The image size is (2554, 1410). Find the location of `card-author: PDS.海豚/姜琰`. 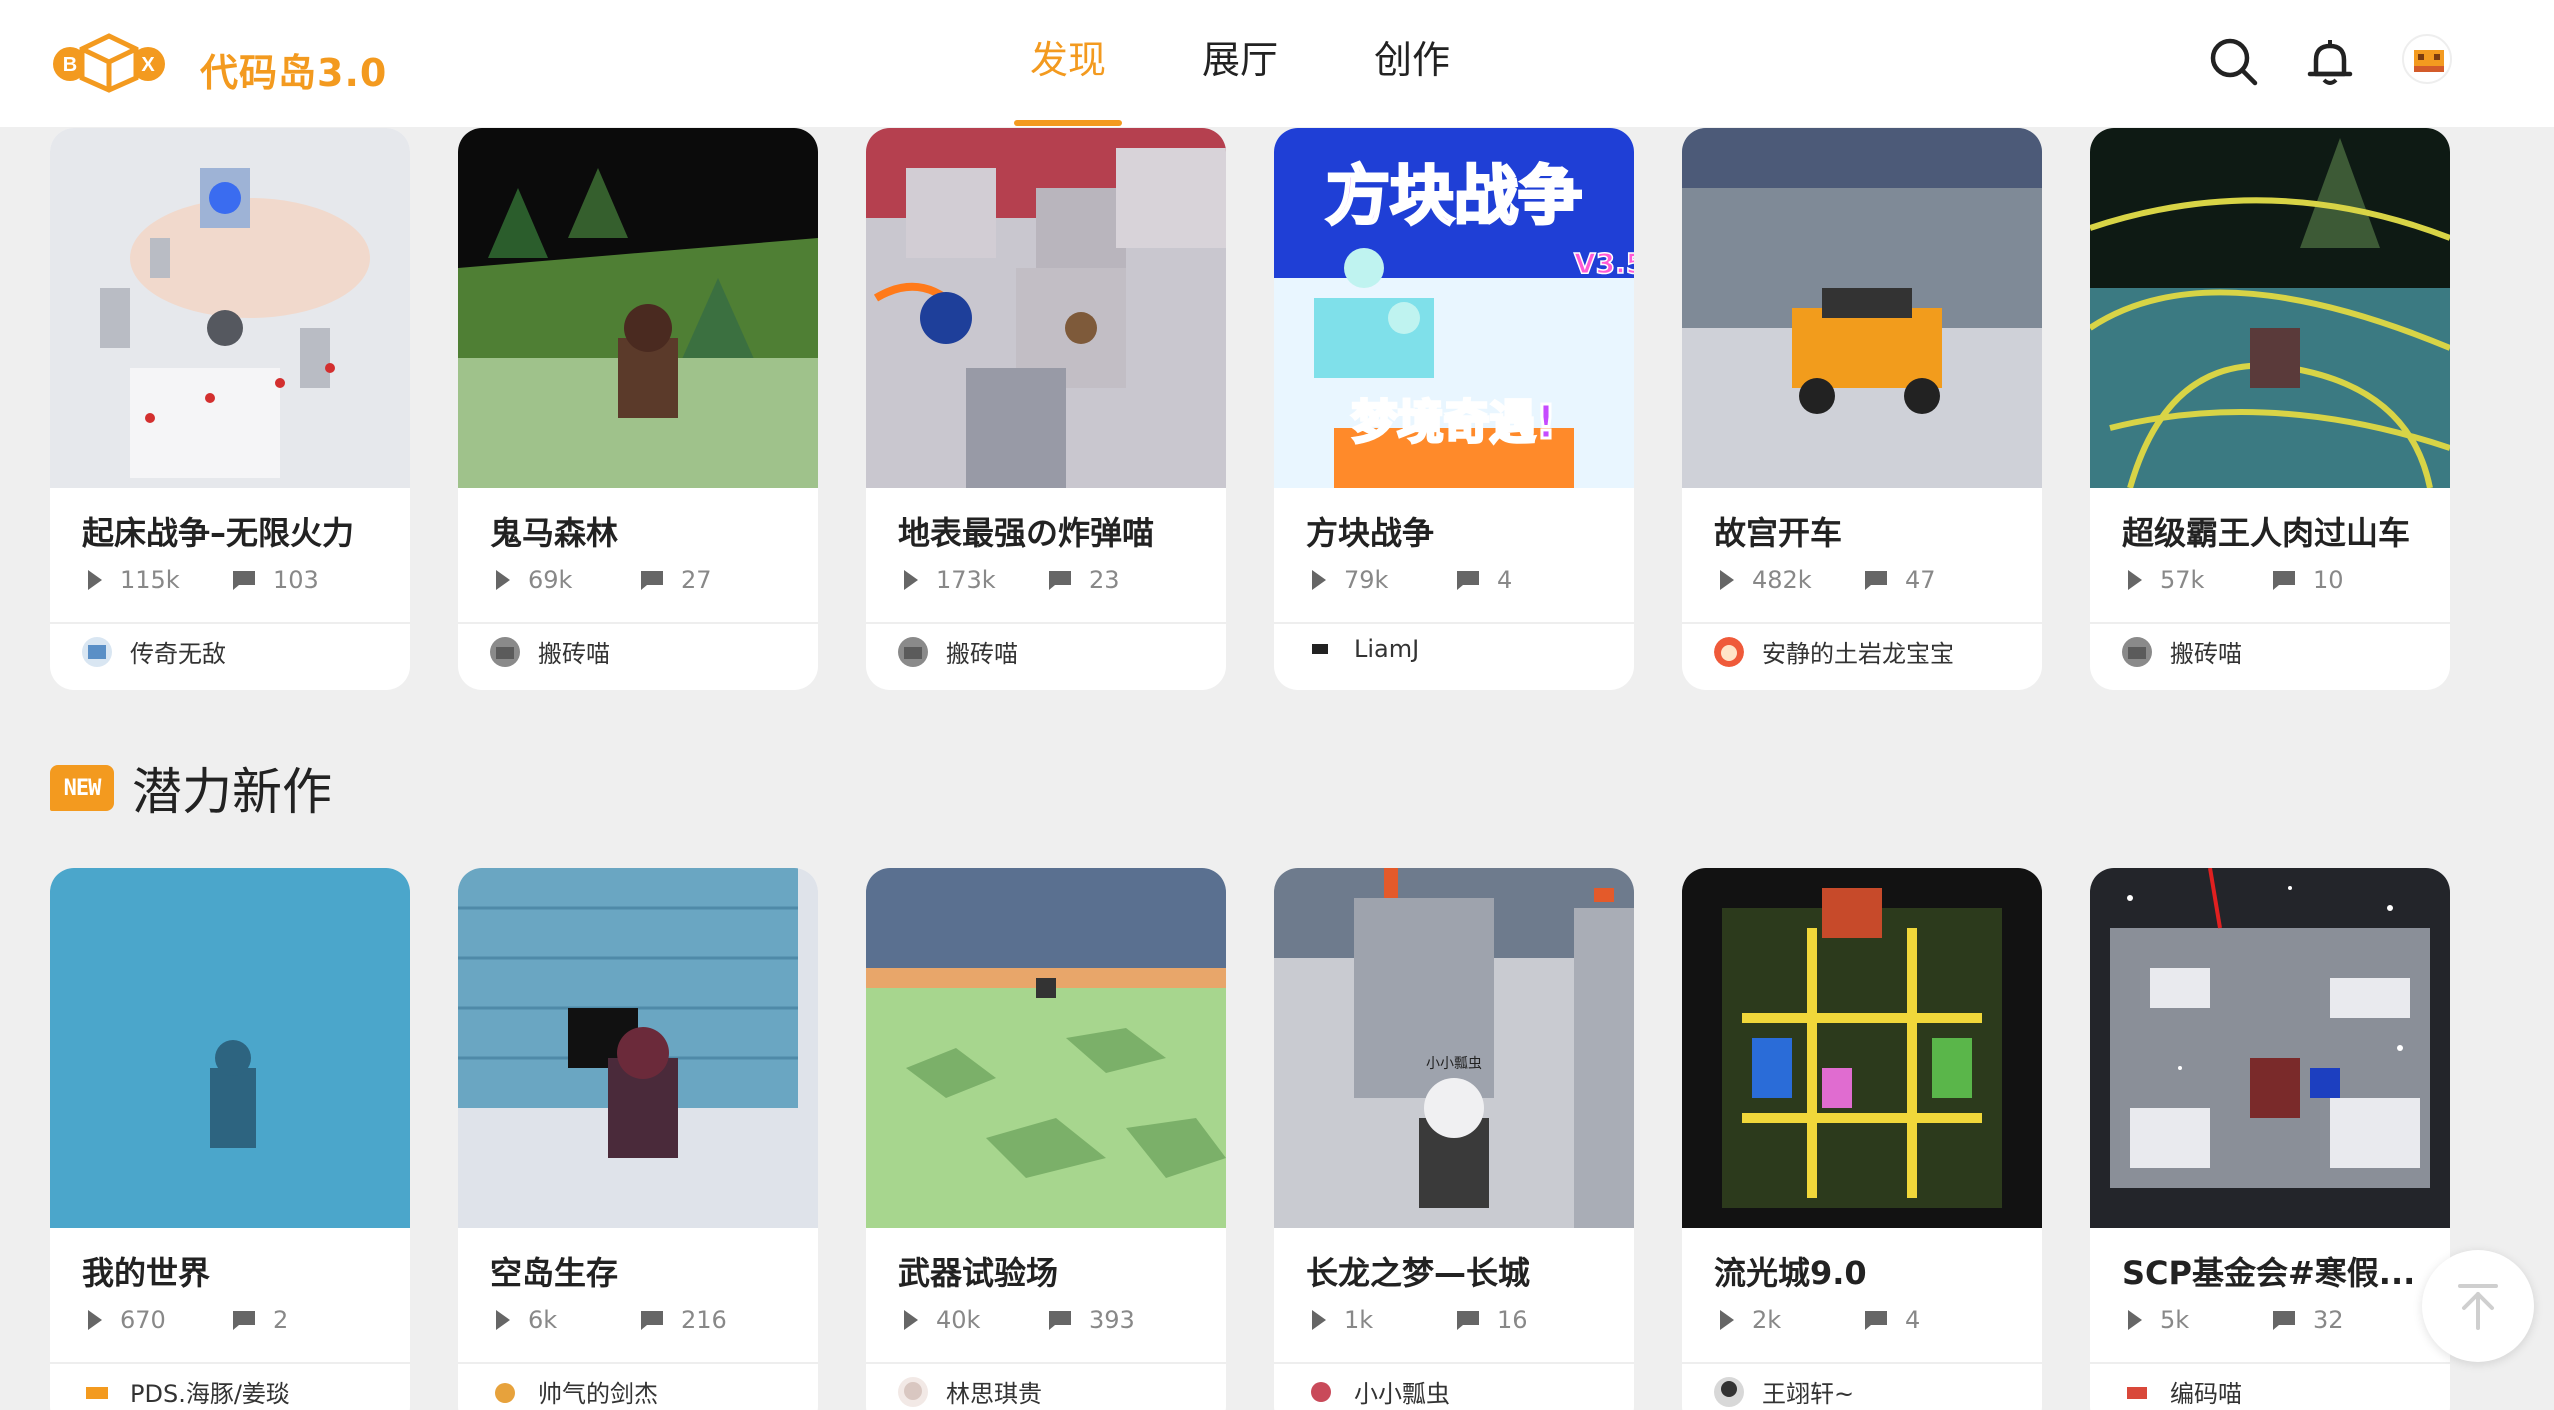

card-author: PDS.海豚/姜琰 is located at coordinates (186, 1391).